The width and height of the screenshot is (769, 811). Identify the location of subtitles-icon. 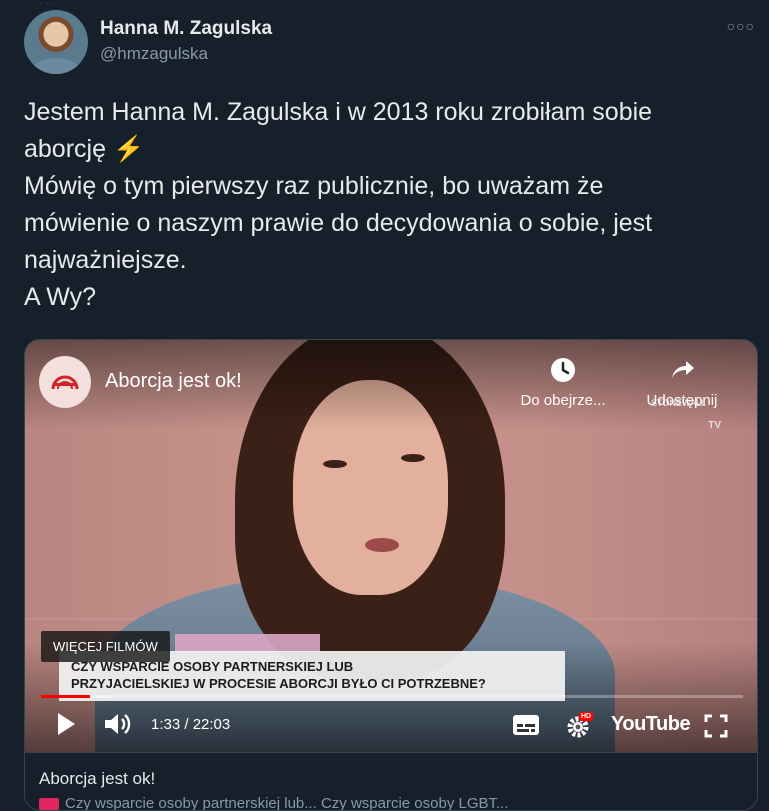
(526, 725).